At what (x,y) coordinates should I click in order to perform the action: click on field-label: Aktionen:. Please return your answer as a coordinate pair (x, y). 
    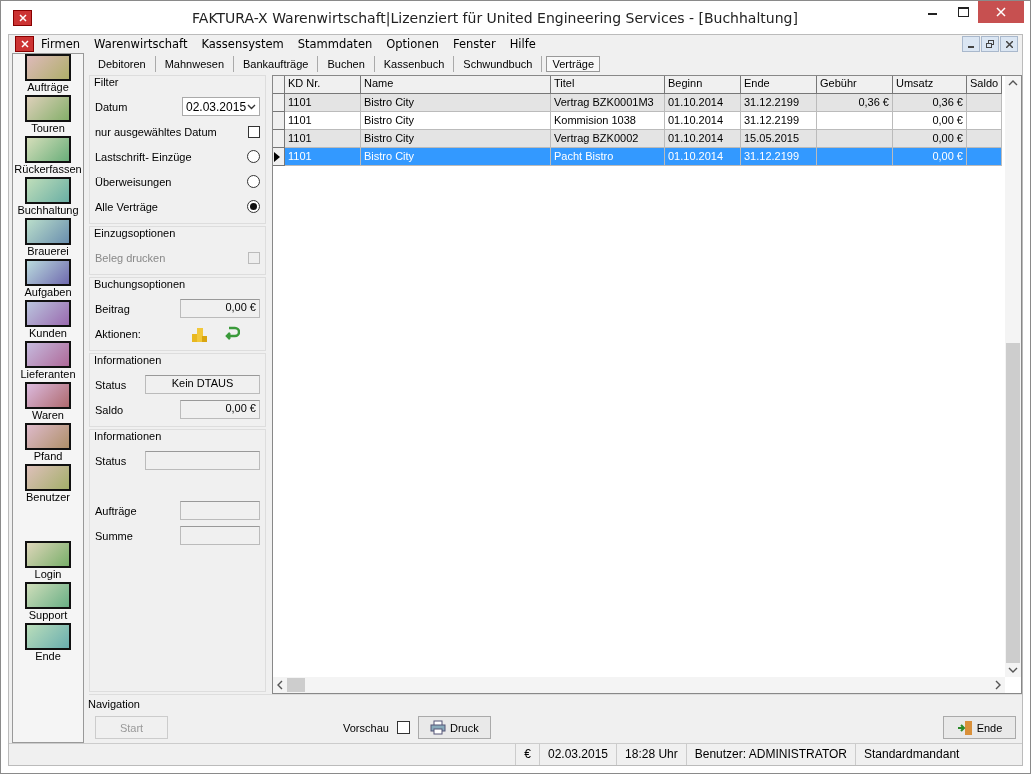
    Looking at the image, I should click on (118, 333).